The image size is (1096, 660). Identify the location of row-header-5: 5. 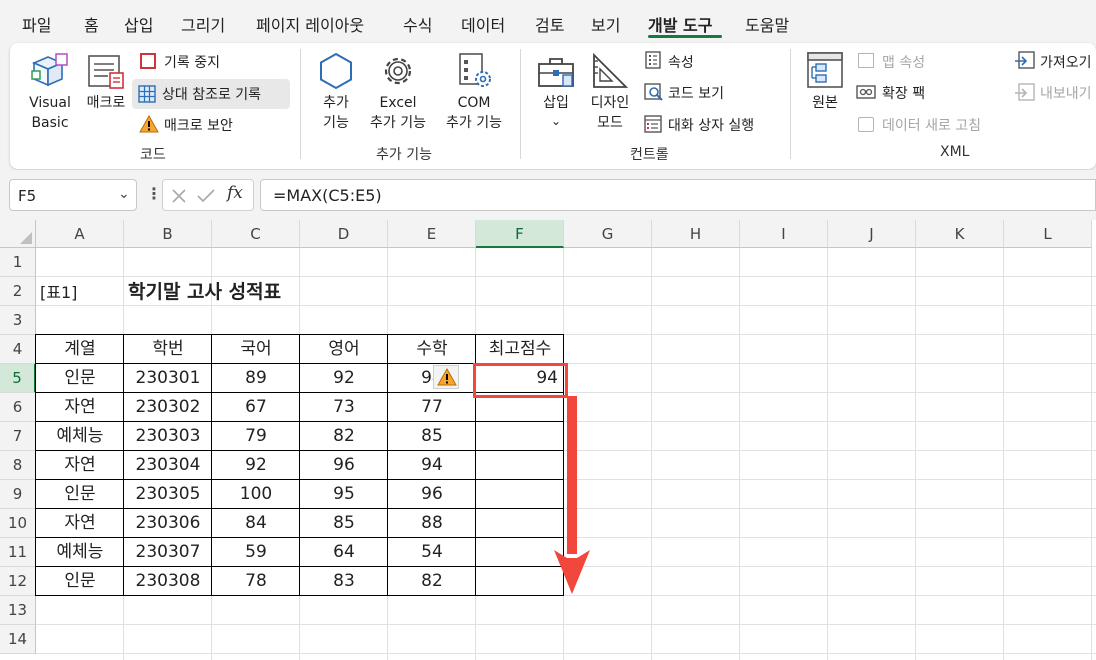
(18, 378).